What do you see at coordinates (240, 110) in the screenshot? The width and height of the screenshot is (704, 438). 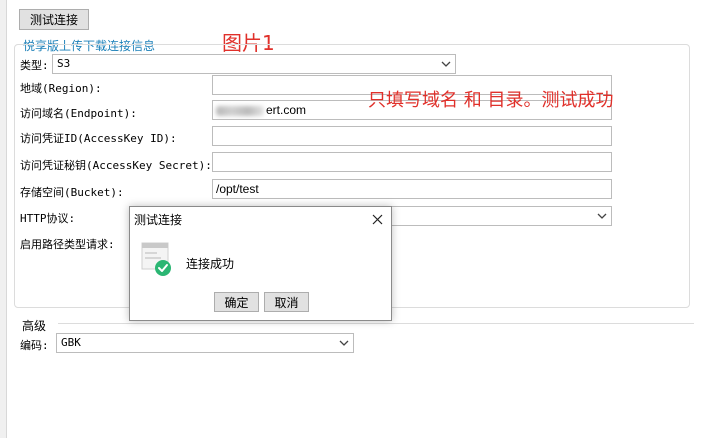 I see `redacted-region` at bounding box center [240, 110].